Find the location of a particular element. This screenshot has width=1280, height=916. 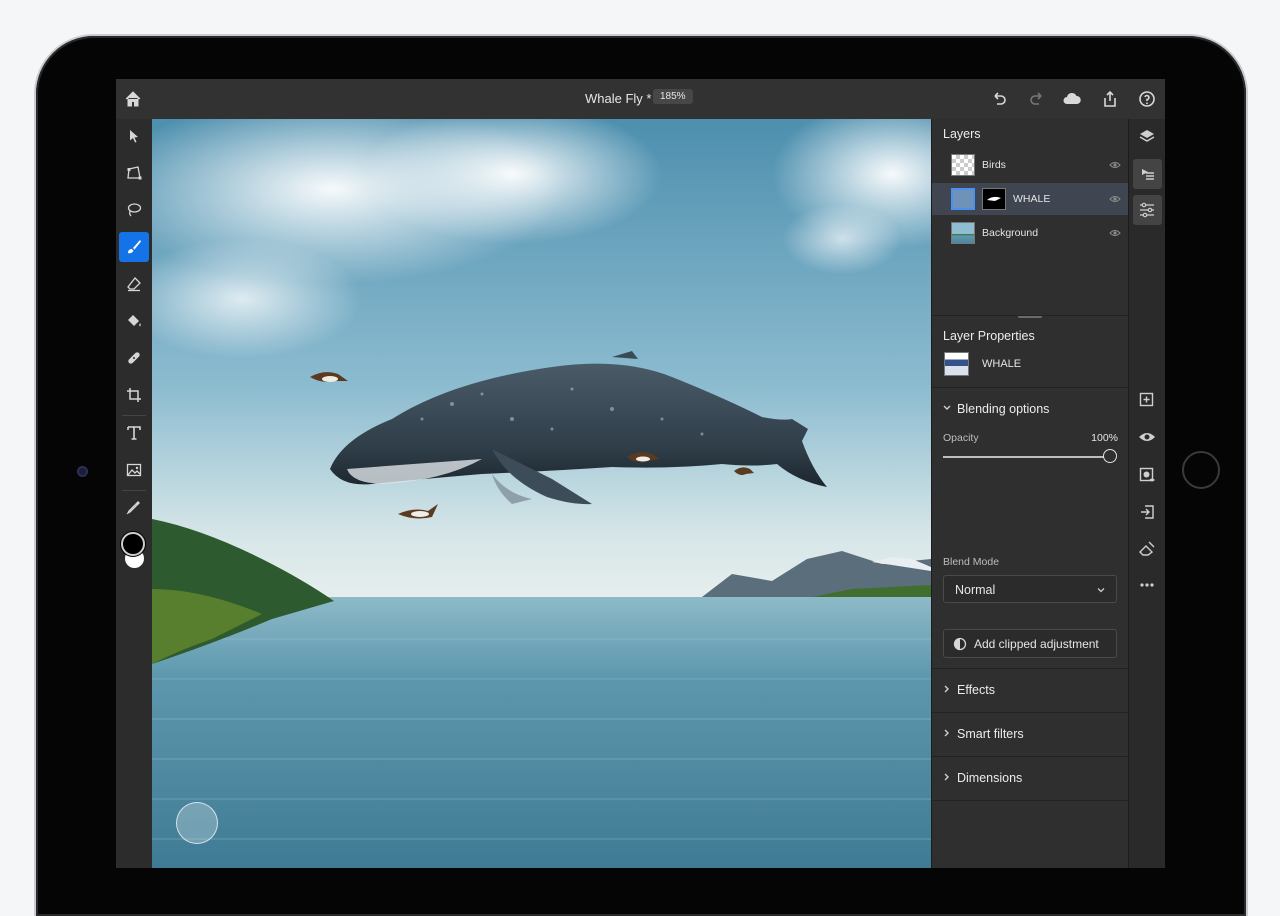

opacity-slider-track is located at coordinates (1027, 457).